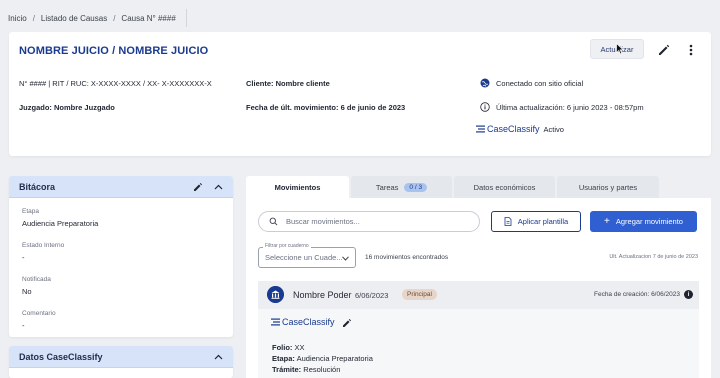  I want to click on breadcrumb-listado: Listado de Causas, so click(74, 18).